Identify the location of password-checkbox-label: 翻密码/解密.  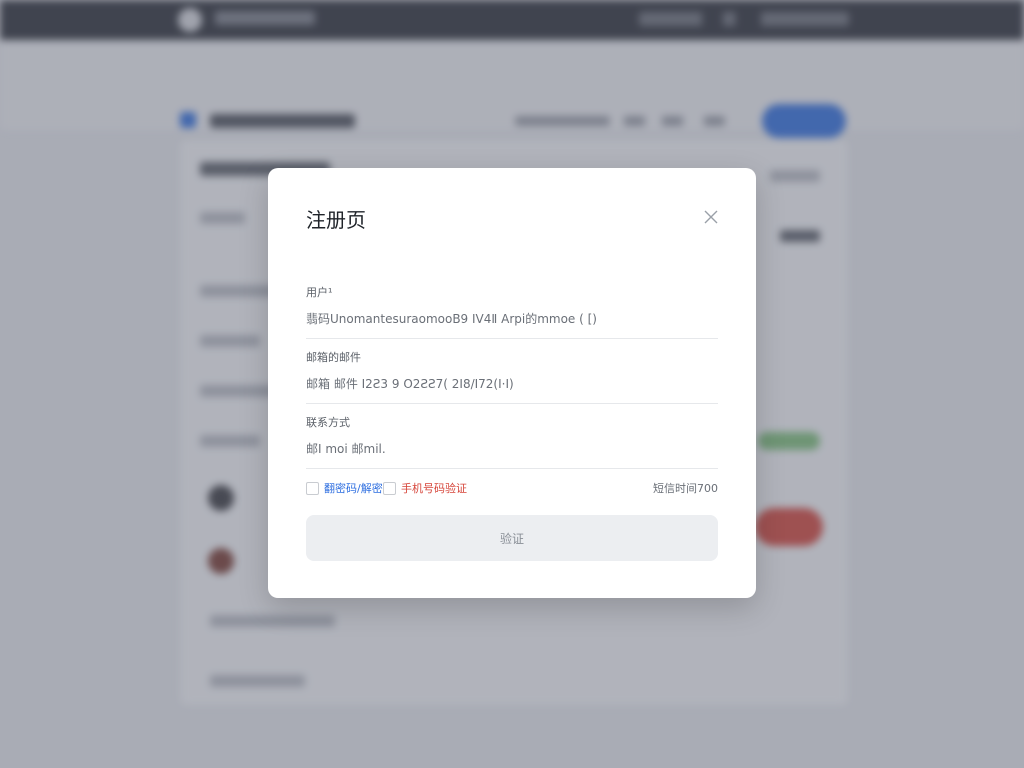
(353, 488).